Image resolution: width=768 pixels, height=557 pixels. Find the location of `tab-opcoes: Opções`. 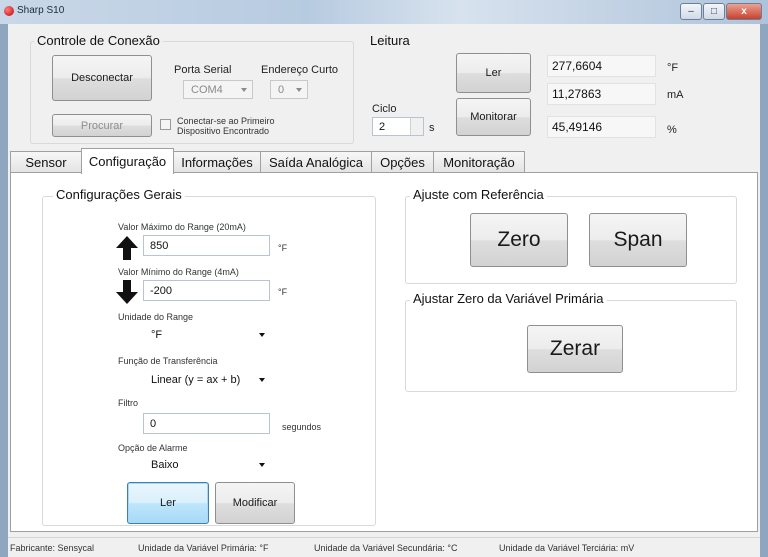

tab-opcoes: Opções is located at coordinates (402, 162).